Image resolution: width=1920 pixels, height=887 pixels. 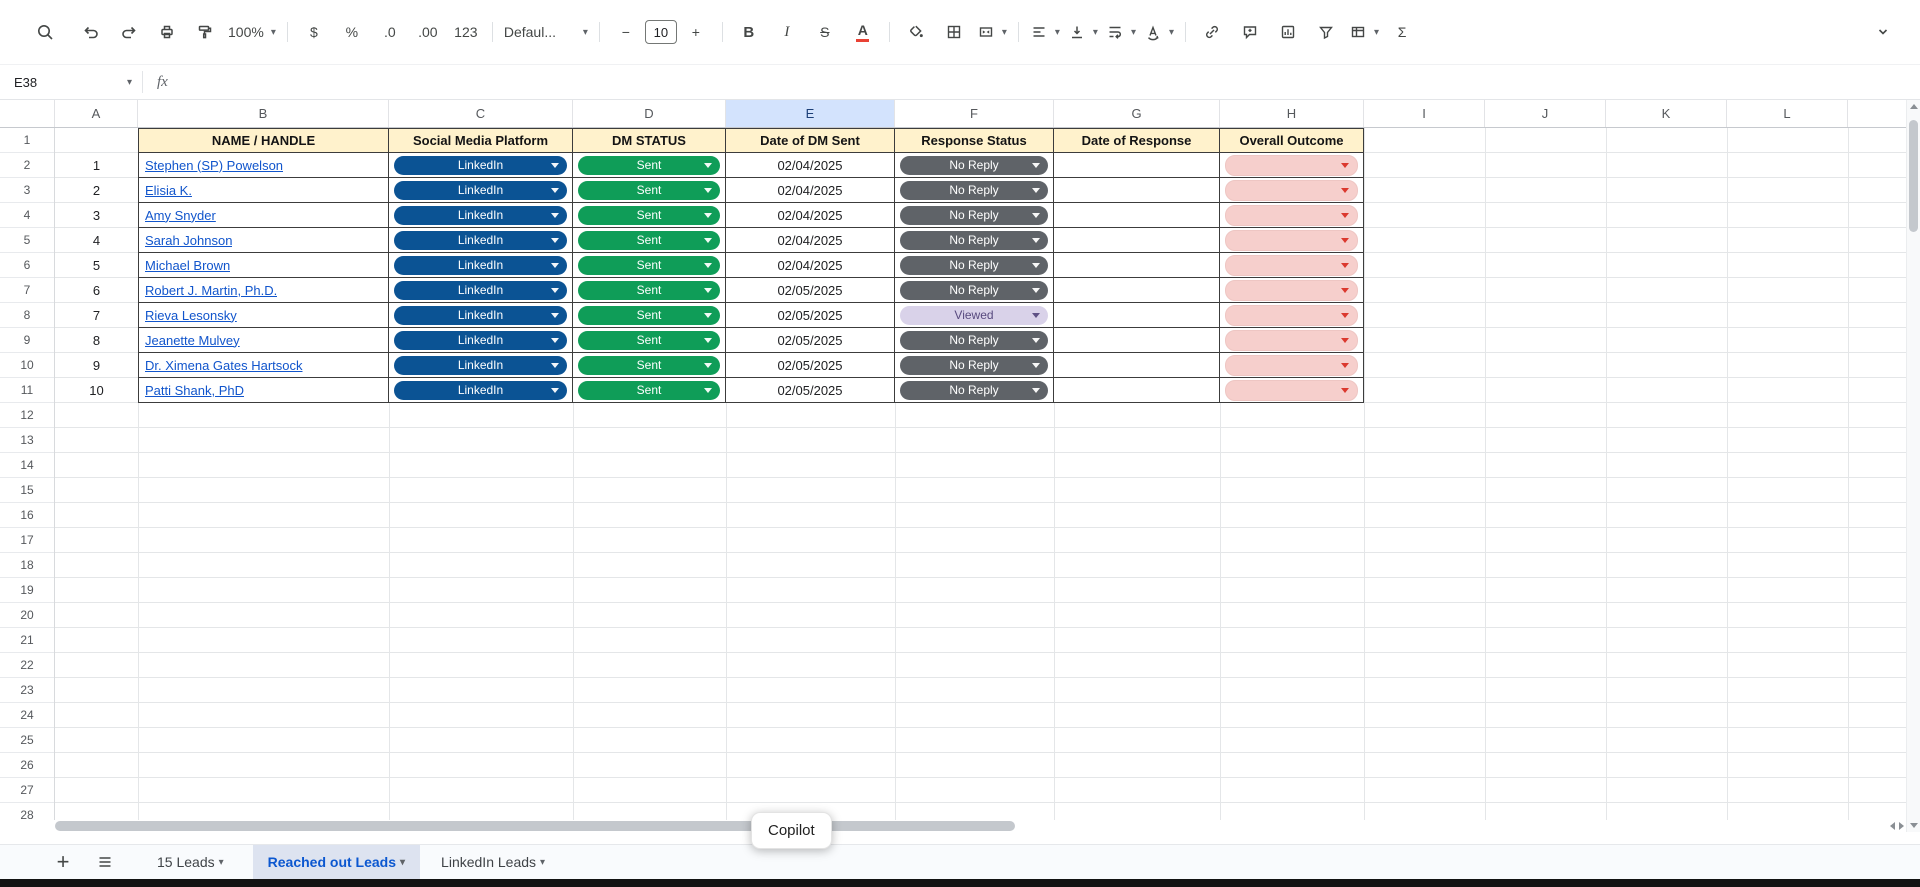 I want to click on italic-button: I, so click(x=787, y=32).